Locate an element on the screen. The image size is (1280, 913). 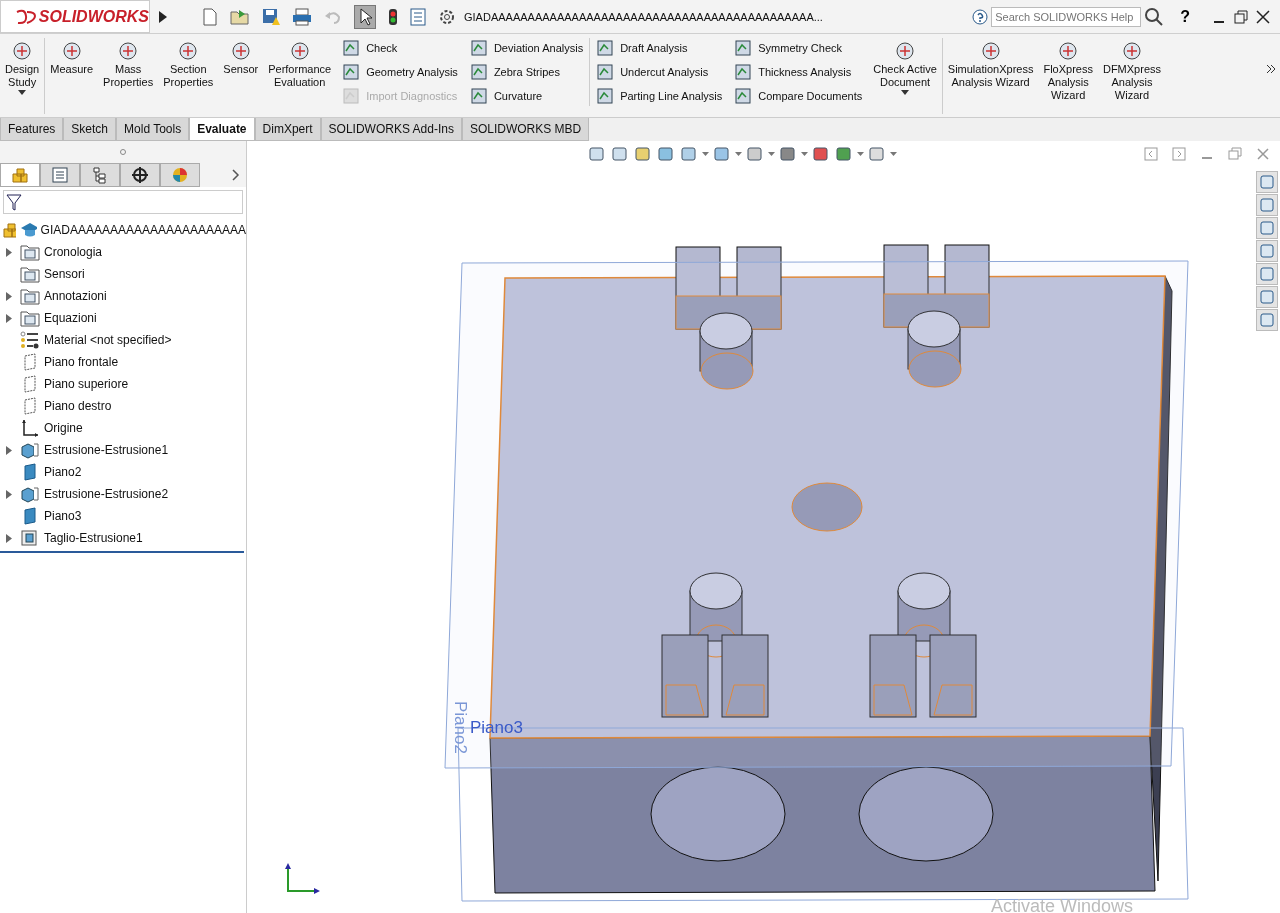
ribbon-tab: Mold Tools is located at coordinates (153, 129).